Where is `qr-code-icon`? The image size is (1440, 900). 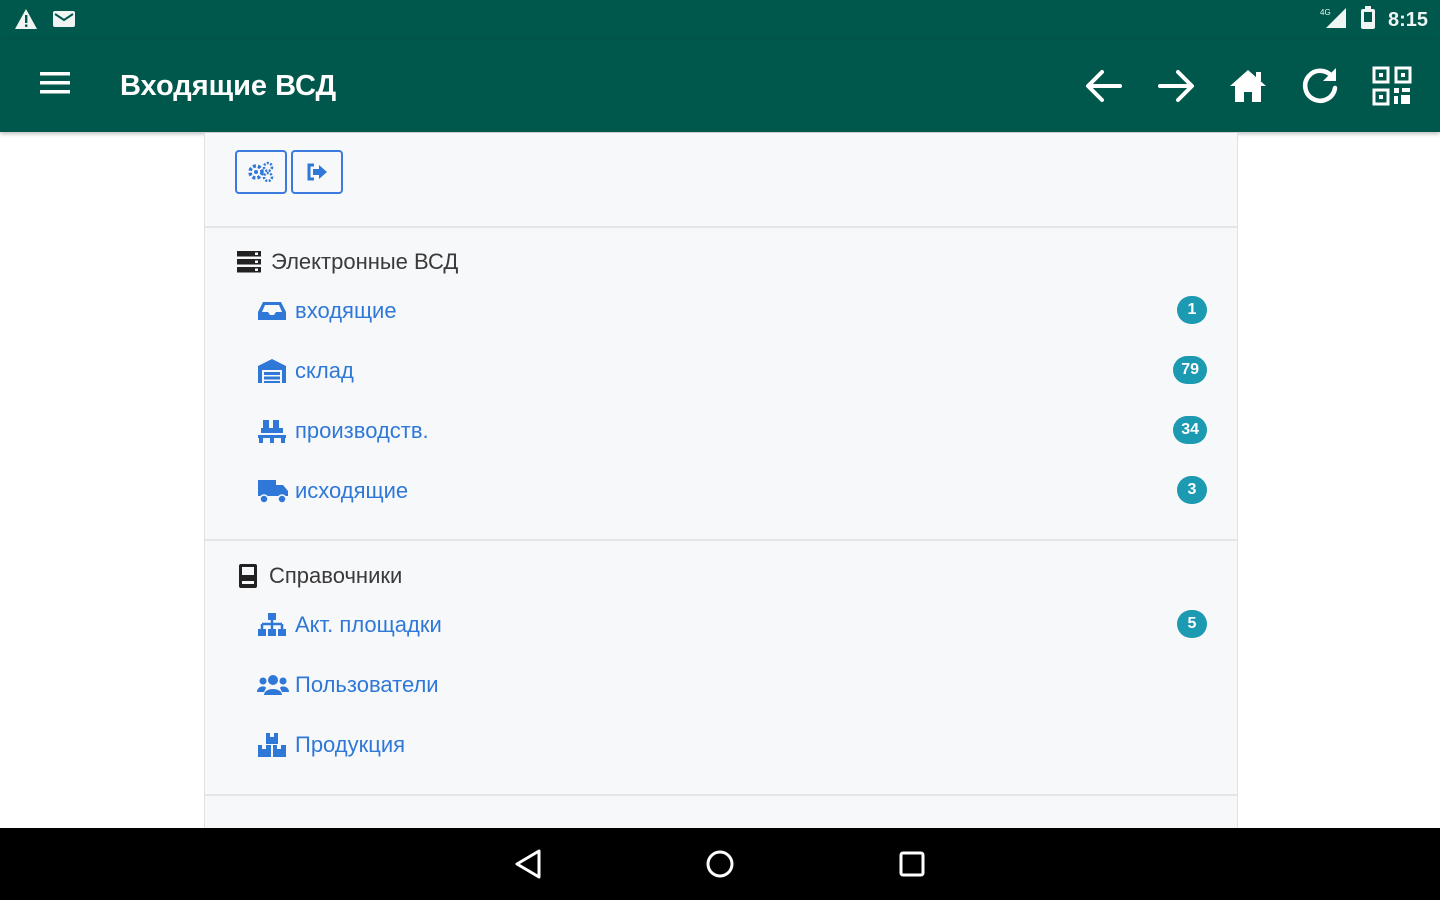
qr-code-icon is located at coordinates (1392, 86).